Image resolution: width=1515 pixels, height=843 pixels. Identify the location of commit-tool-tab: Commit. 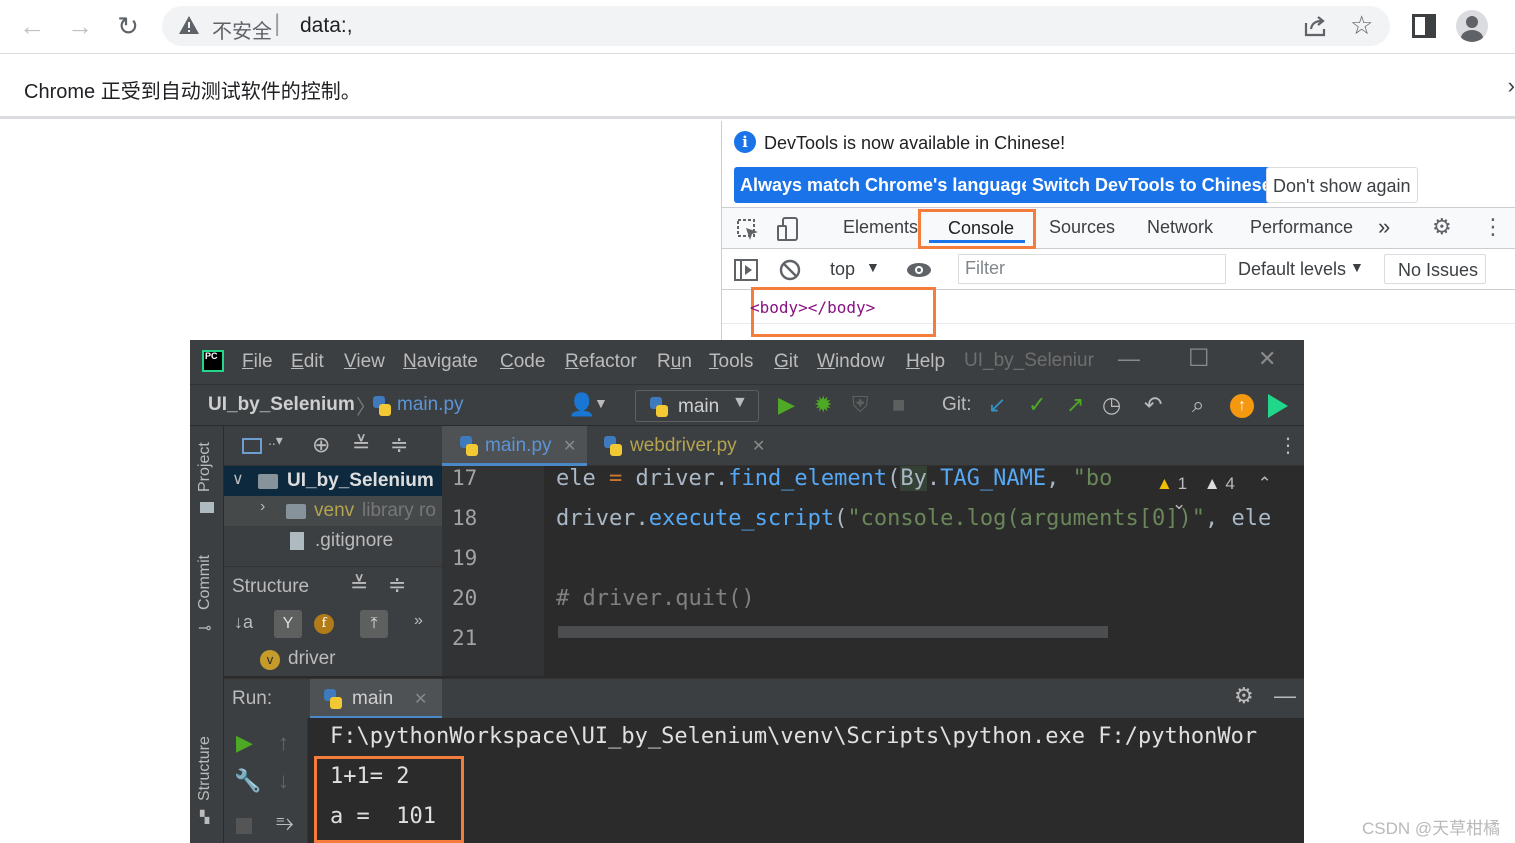
(205, 582).